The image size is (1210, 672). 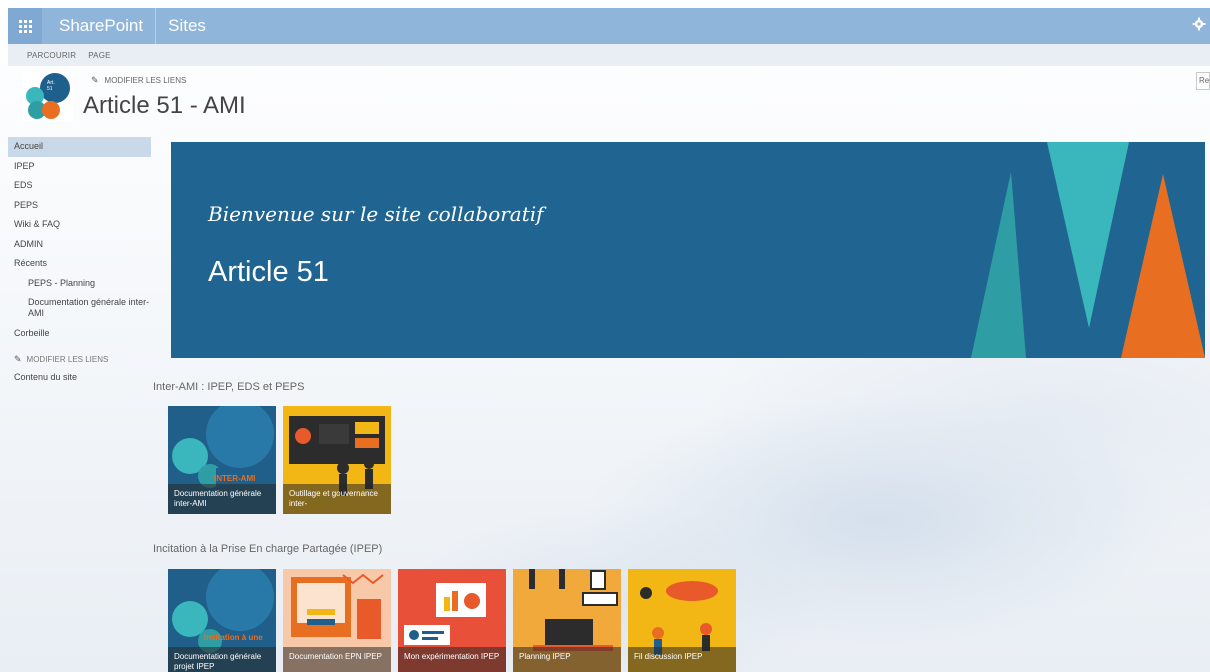 I want to click on tile-overlay-text: INTER-AMI, so click(x=235, y=478).